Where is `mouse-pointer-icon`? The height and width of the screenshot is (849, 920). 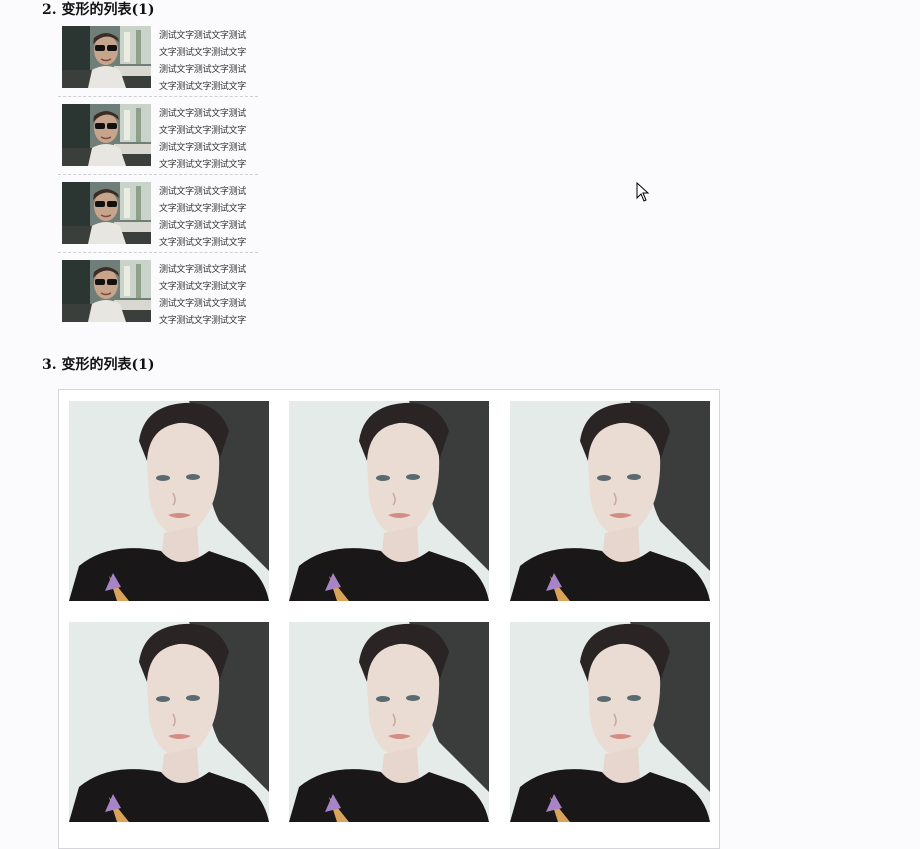
mouse-pointer-icon is located at coordinates (643, 192).